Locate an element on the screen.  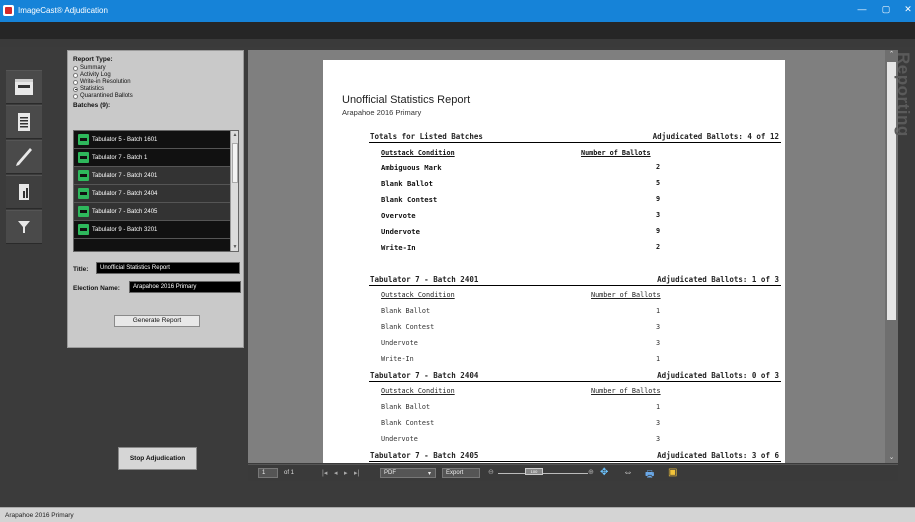
adjudicated-count: Adjudicated Ballots: 1 of 3 is located at coordinates (718, 279).